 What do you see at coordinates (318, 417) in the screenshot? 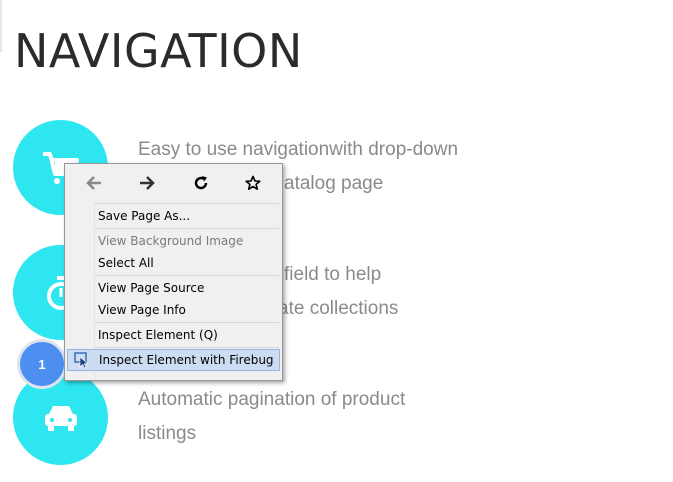
I see `feature-text-3: Automatic pagination of product listings` at bounding box center [318, 417].